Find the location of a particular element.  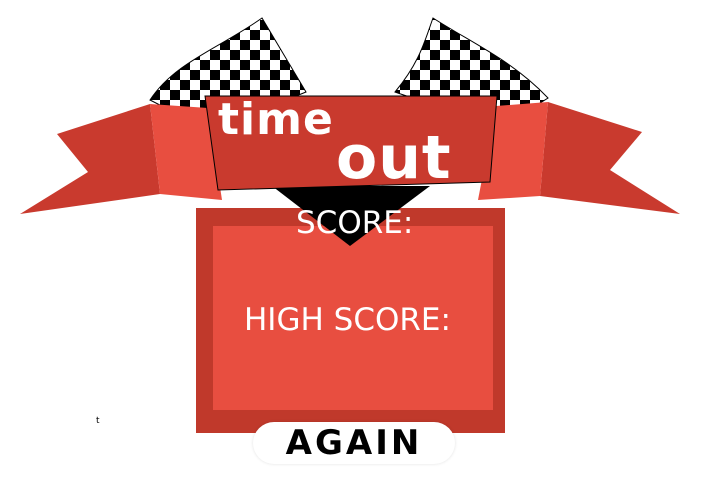

high-score-label: HIGH SCORE: is located at coordinates (347, 320).